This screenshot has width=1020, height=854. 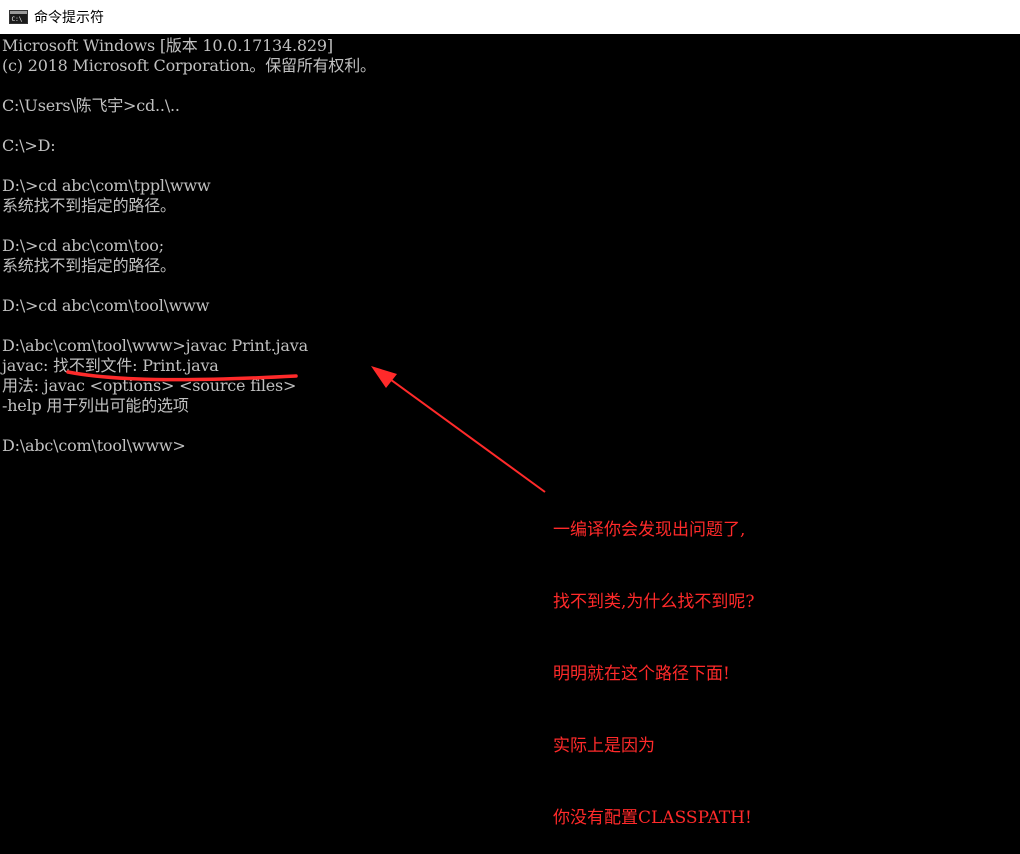 I want to click on cmd-icon: C:\, so click(x=18, y=17).